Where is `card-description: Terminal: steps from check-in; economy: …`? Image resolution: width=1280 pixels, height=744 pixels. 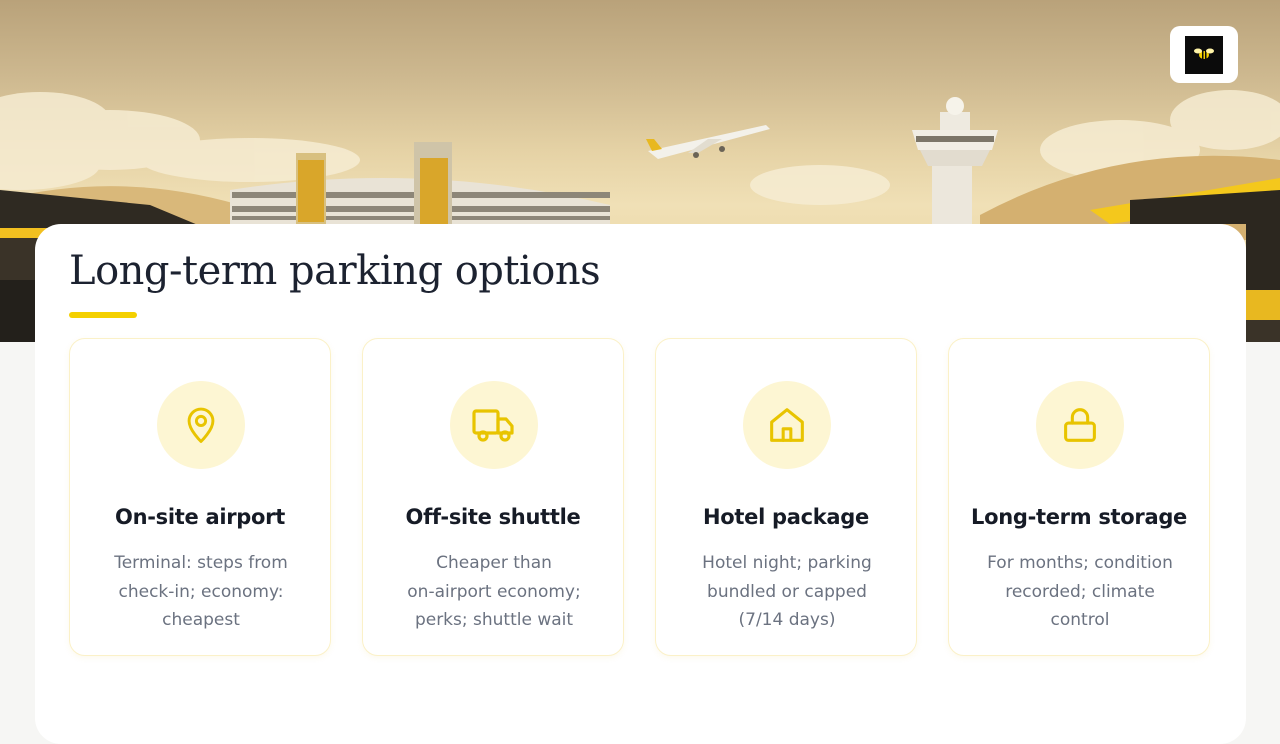 card-description: Terminal: steps from check-in; economy: … is located at coordinates (201, 592).